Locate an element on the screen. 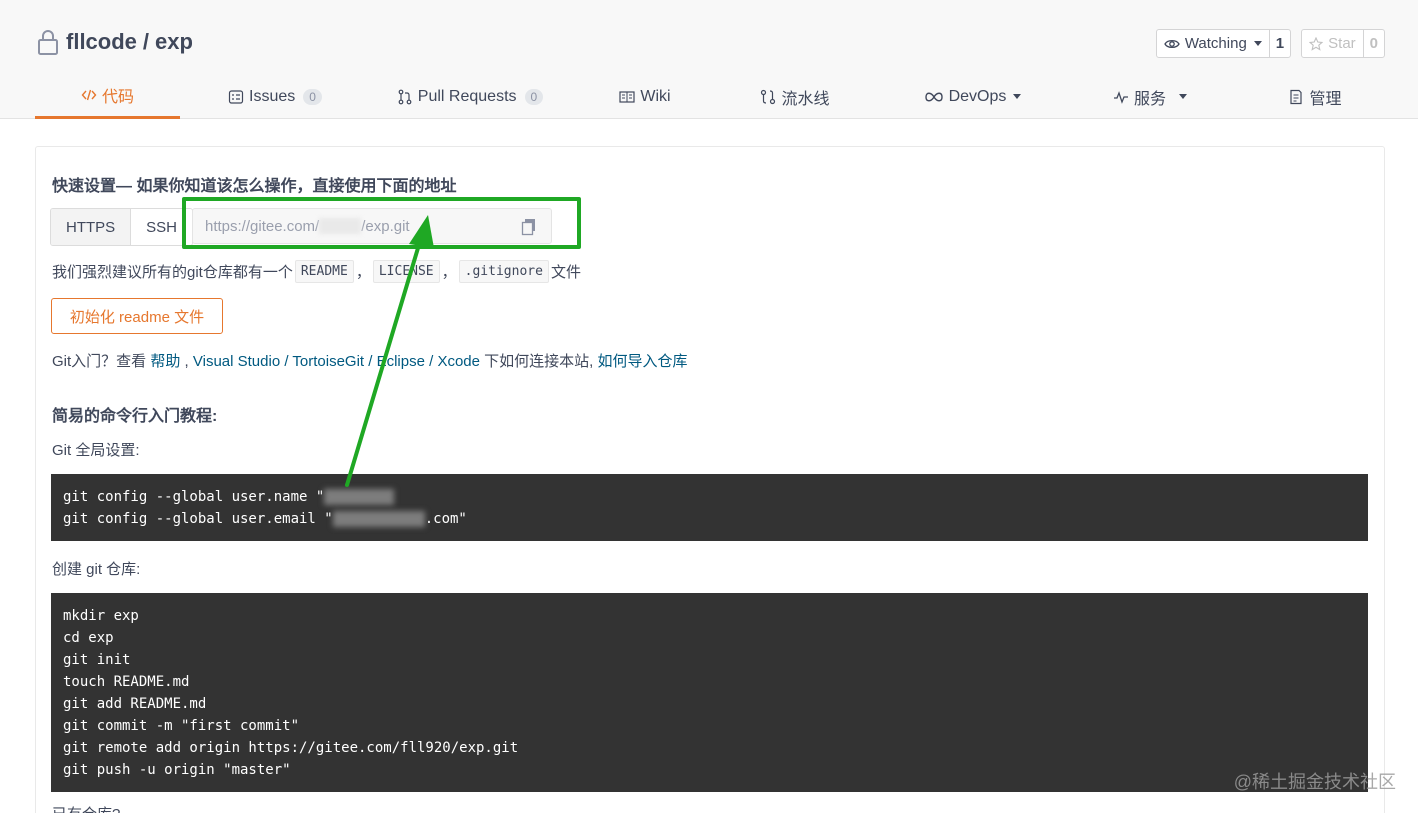 Image resolution: width=1418 pixels, height=813 pixels. gitignore-chip: .gitignore is located at coordinates (503, 271).